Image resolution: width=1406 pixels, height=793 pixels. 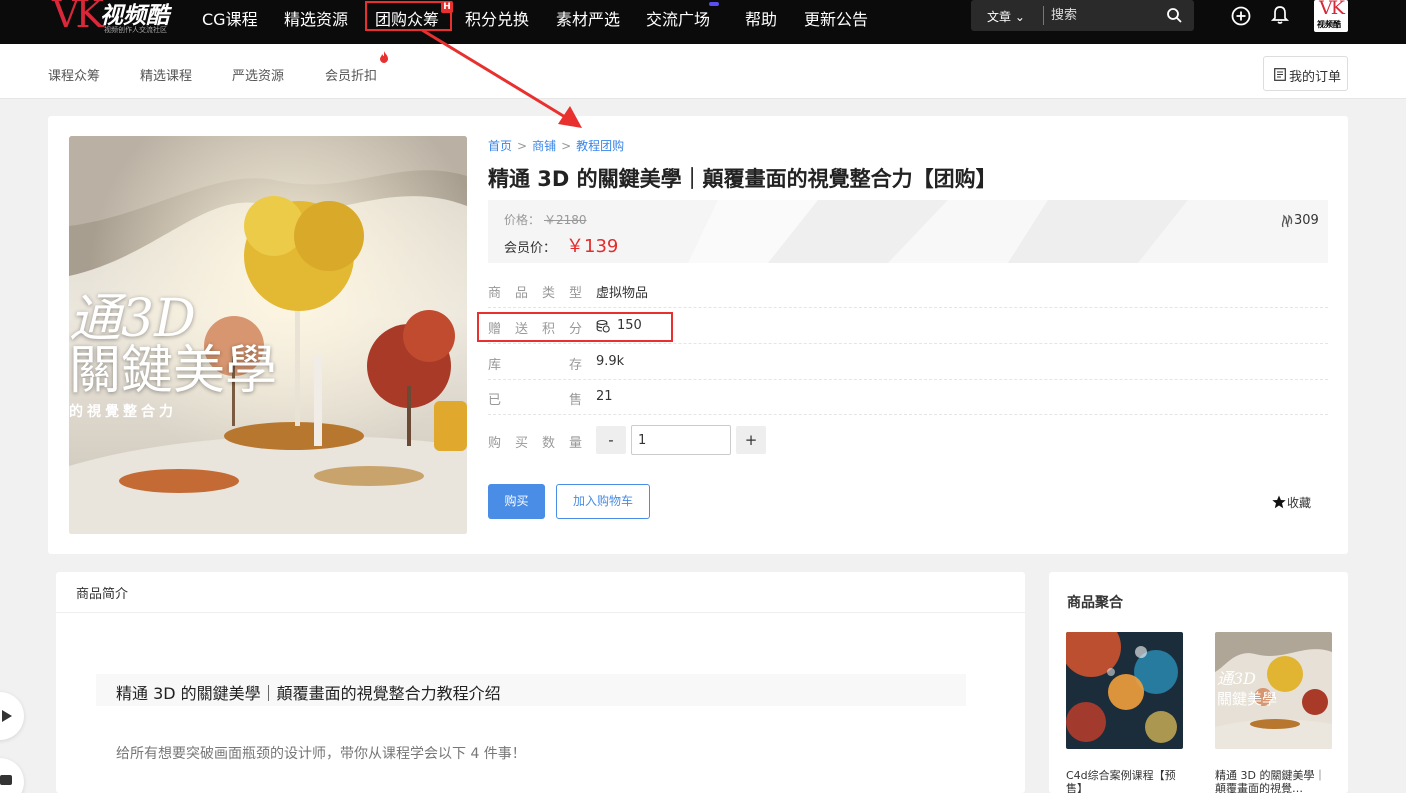 I want to click on avatar-name: 视频酷, so click(x=1329, y=24).